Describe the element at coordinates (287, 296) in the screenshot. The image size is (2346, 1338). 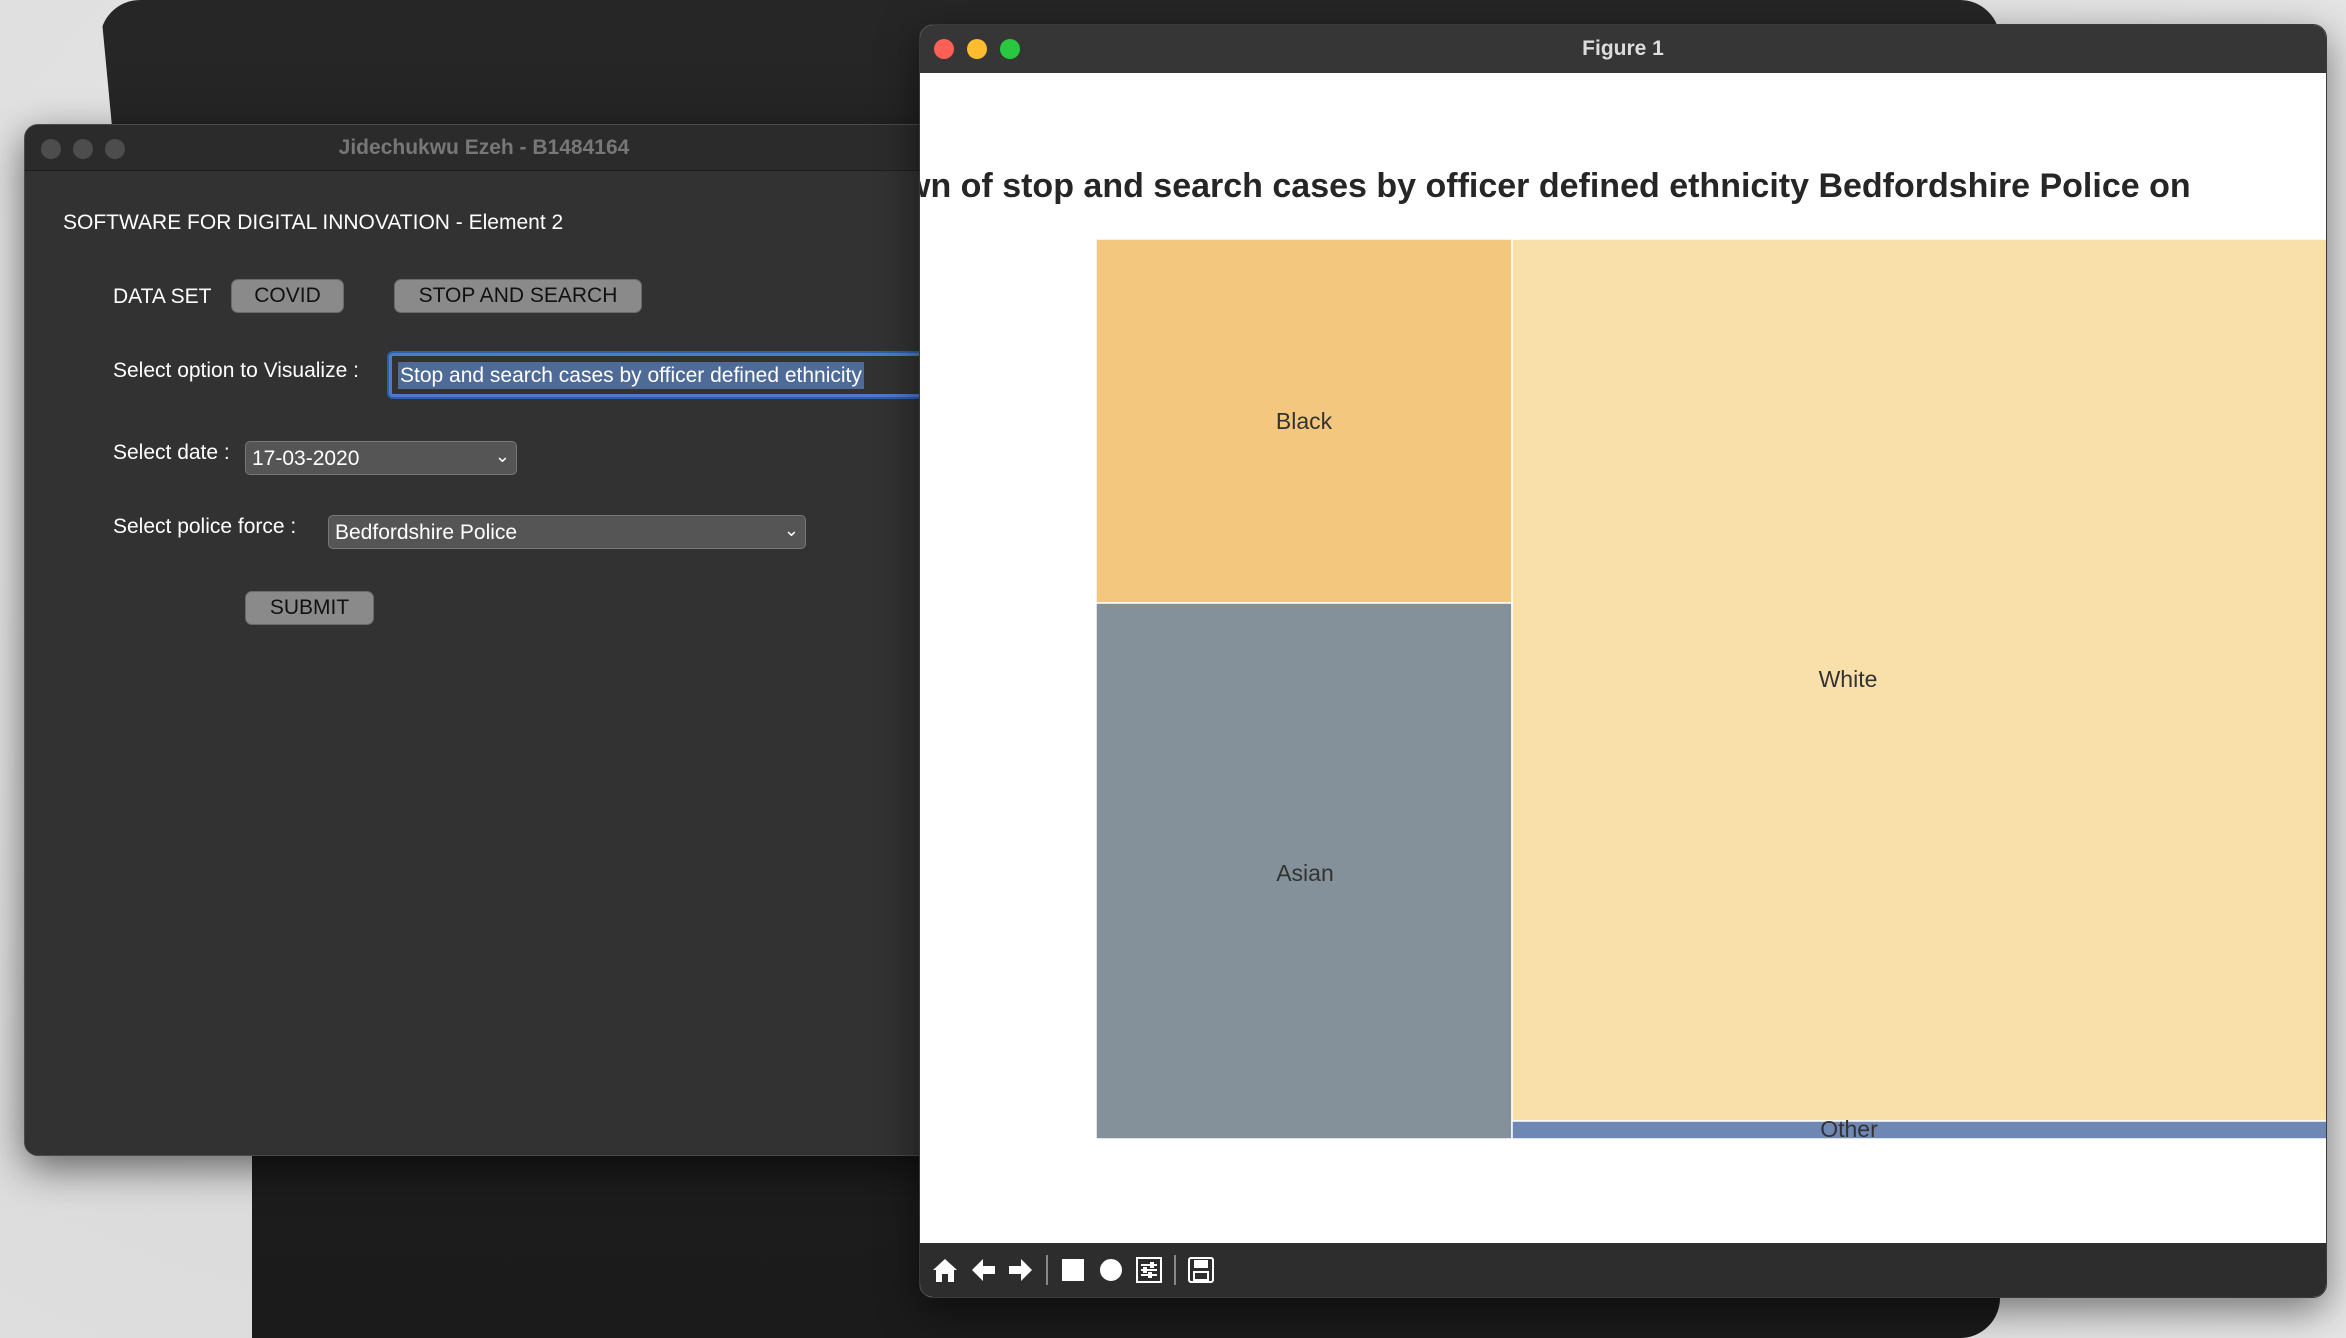
I see `covid-button: COVID` at that location.